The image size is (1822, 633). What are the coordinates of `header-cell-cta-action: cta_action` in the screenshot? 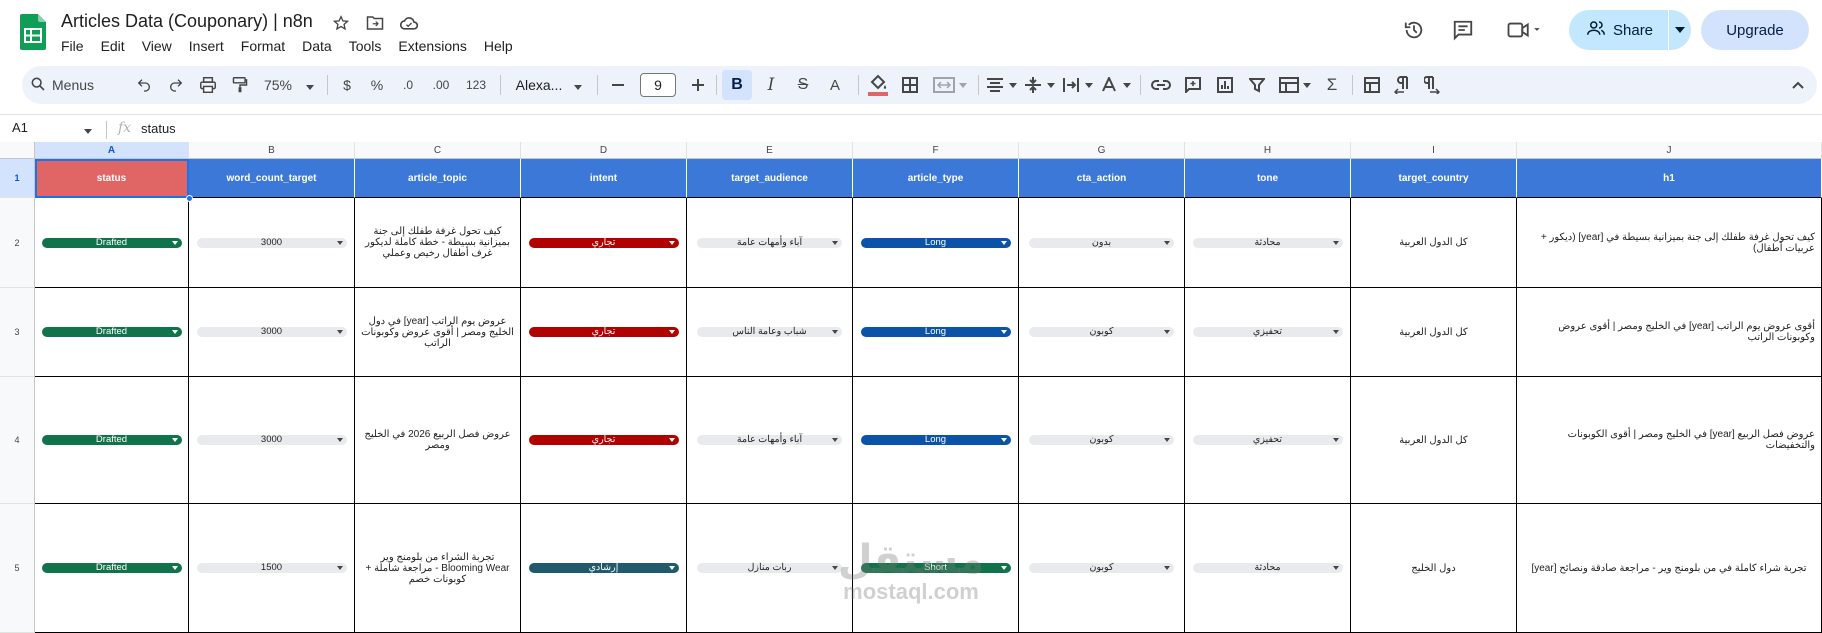 It's located at (1102, 178).